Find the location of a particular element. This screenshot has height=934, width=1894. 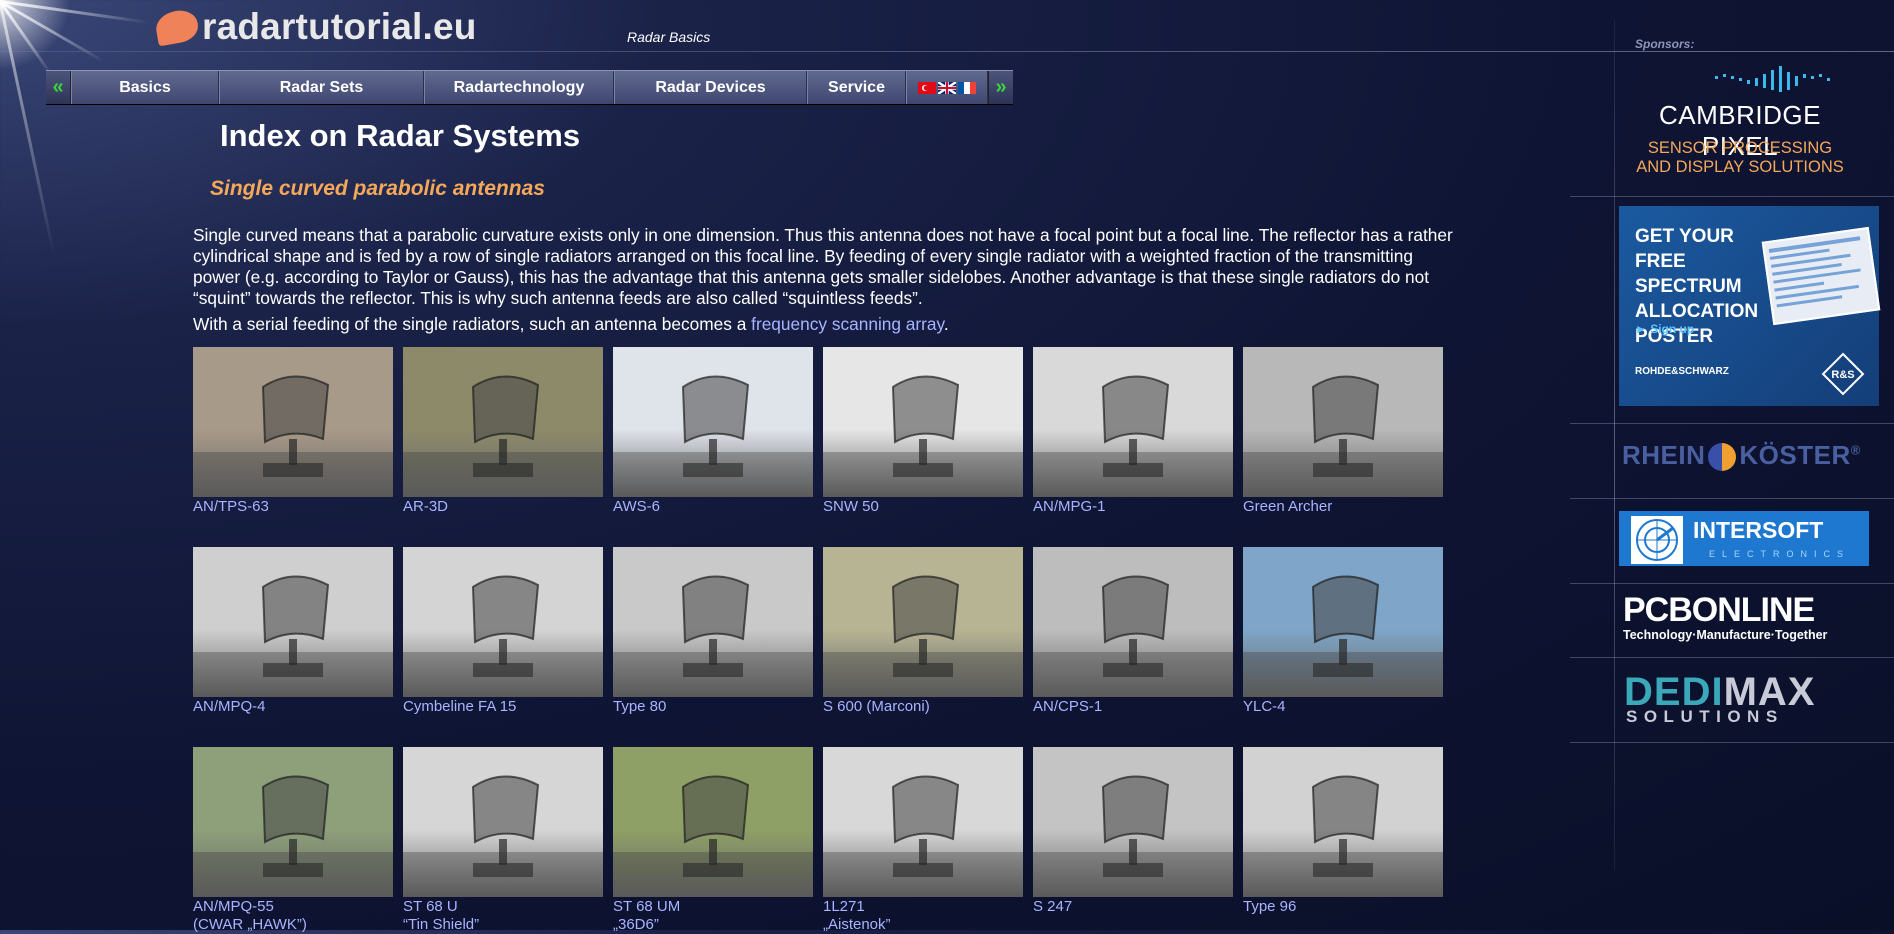

radar-card: Type 80 is located at coordinates (713, 631).